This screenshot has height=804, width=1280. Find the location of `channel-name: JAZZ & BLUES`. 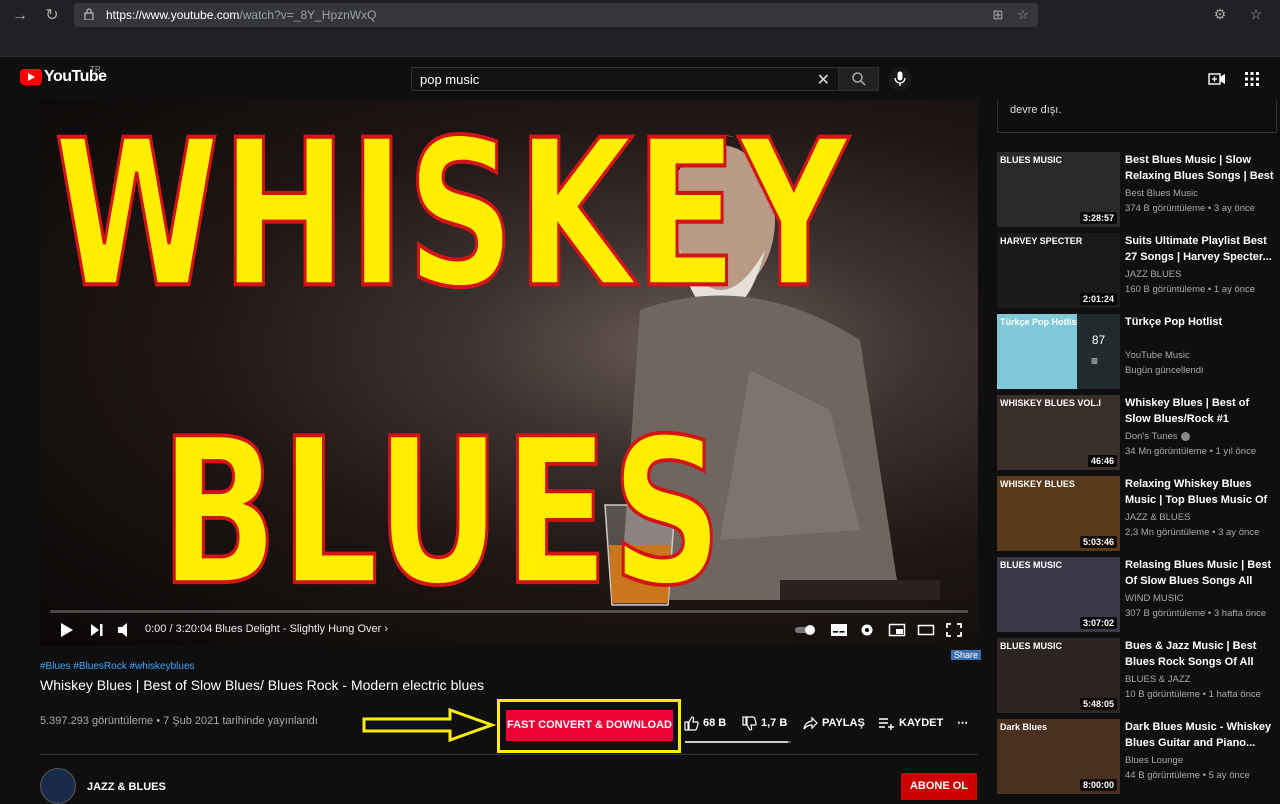

channel-name: JAZZ & BLUES is located at coordinates (126, 787).